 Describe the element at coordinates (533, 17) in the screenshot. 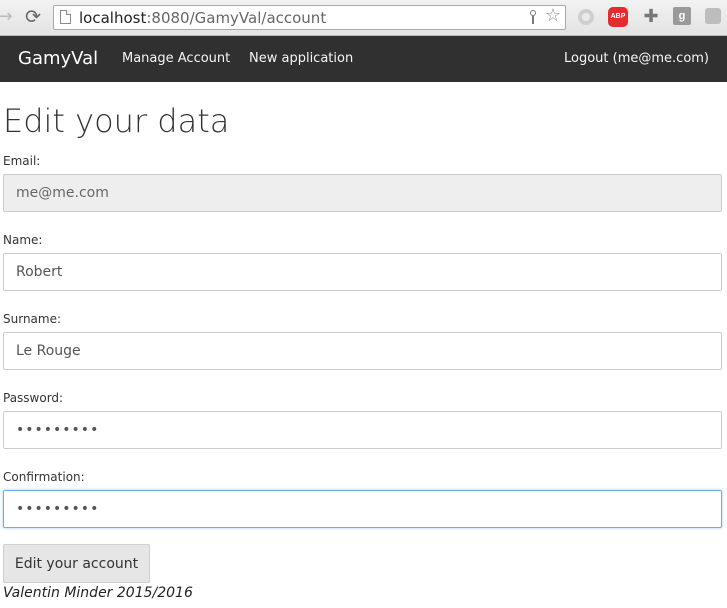

I see `key-icon` at that location.